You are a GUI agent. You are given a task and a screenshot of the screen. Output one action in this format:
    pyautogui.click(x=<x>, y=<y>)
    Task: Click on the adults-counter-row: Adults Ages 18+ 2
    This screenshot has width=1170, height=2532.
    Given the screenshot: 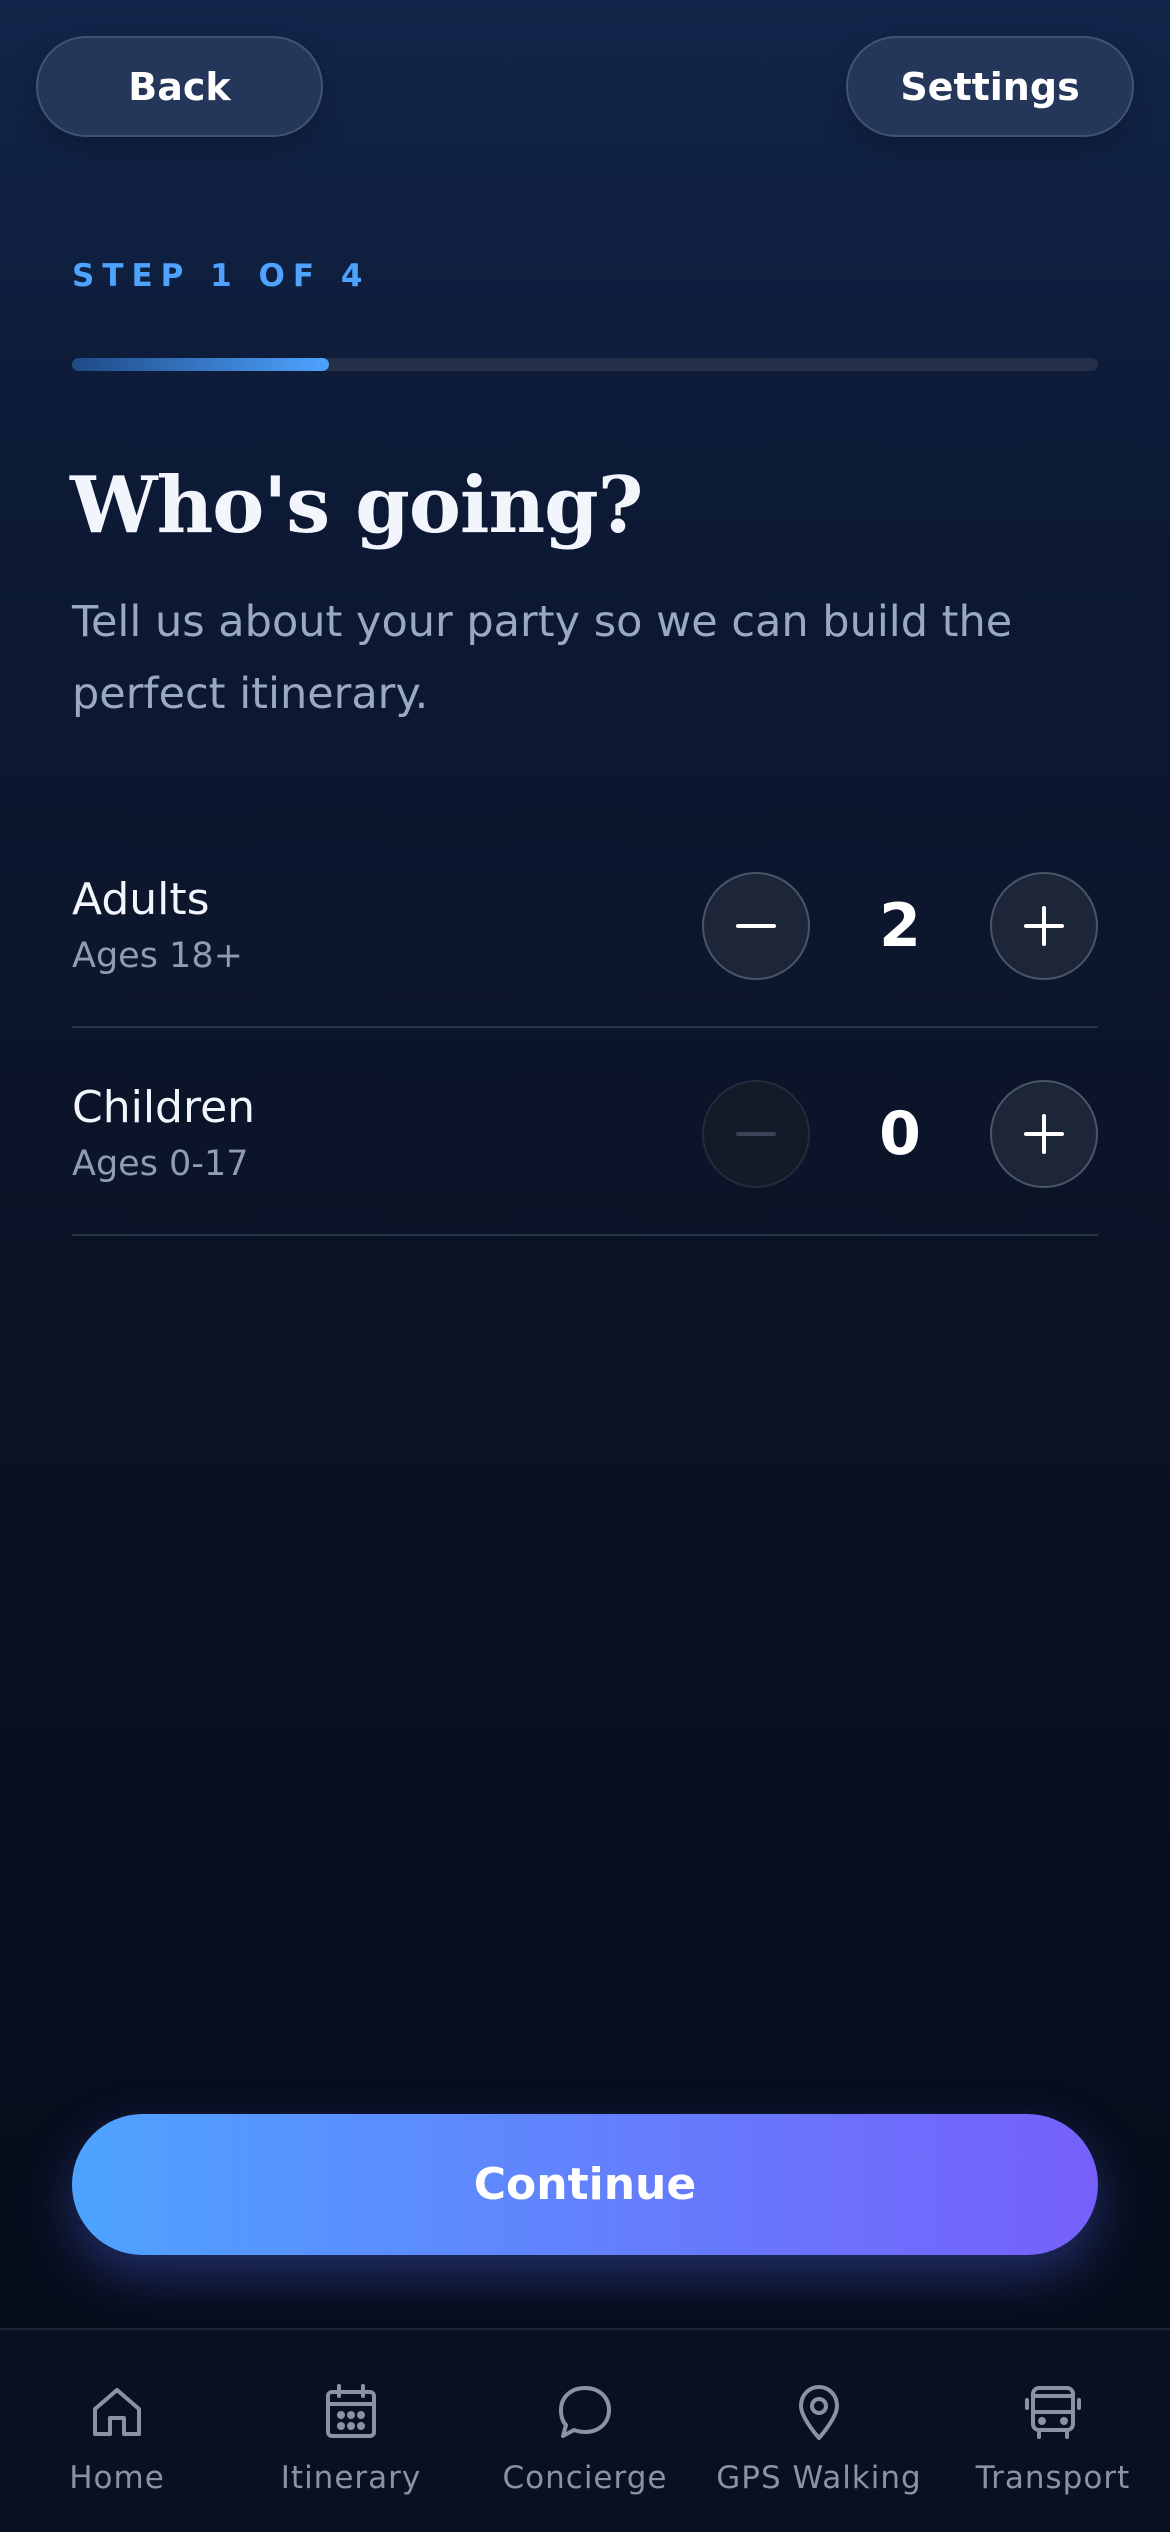 What is the action you would take?
    pyautogui.click(x=585, y=925)
    